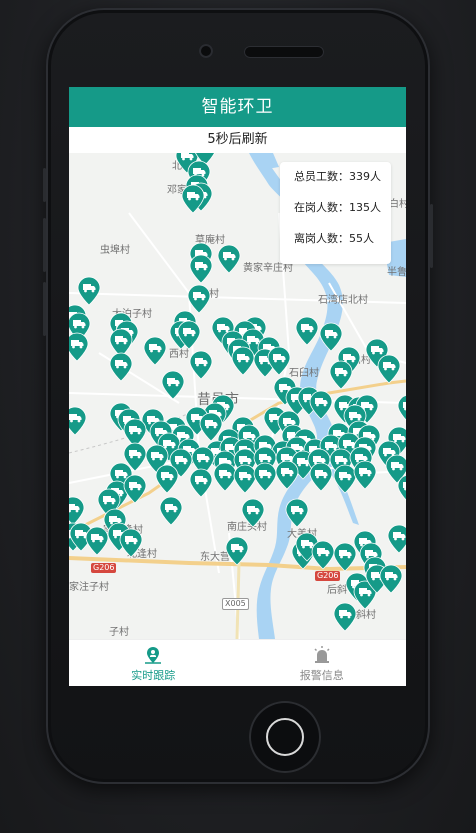 This screenshot has width=476, height=833. Describe the element at coordinates (321, 207) in the screenshot. I see `stat-on-duty-label: 在岗人数：` at that location.